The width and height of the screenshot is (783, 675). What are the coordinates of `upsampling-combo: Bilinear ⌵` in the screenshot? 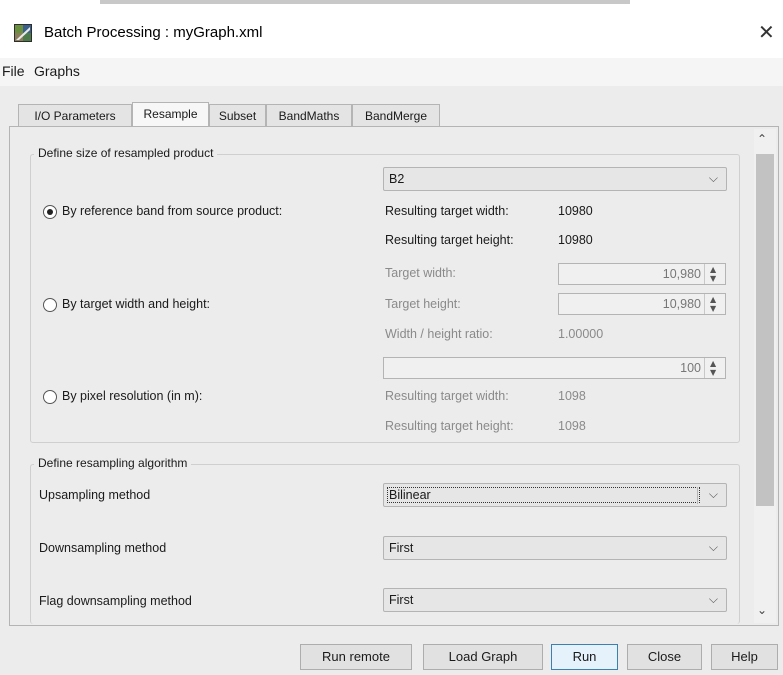 It's located at (555, 495).